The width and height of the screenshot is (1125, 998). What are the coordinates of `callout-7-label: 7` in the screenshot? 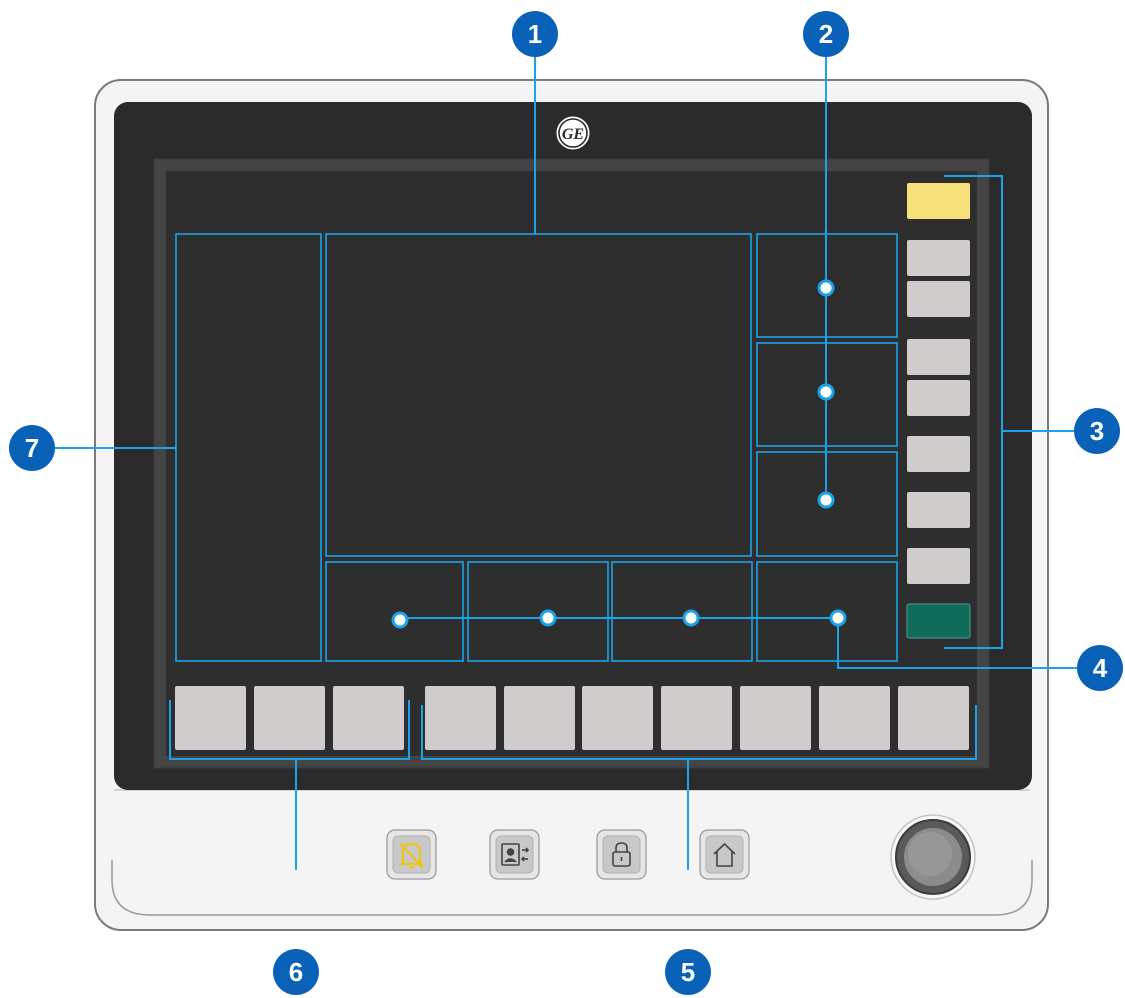 It's located at (32, 448).